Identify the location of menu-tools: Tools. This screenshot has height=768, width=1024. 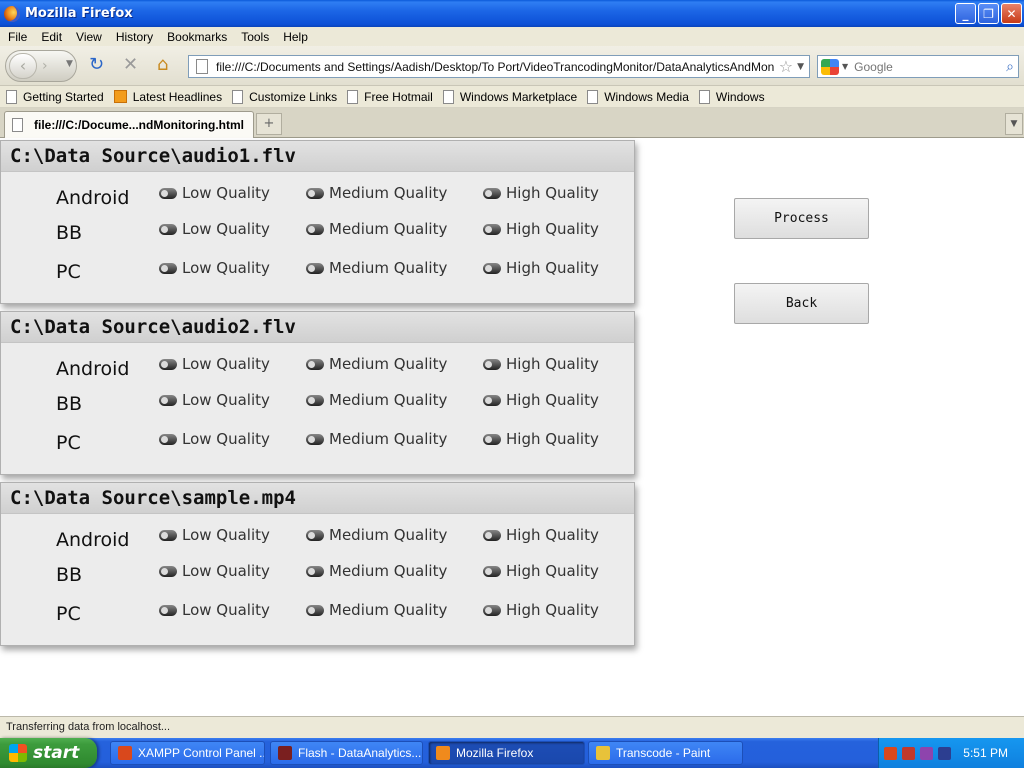
(255, 37).